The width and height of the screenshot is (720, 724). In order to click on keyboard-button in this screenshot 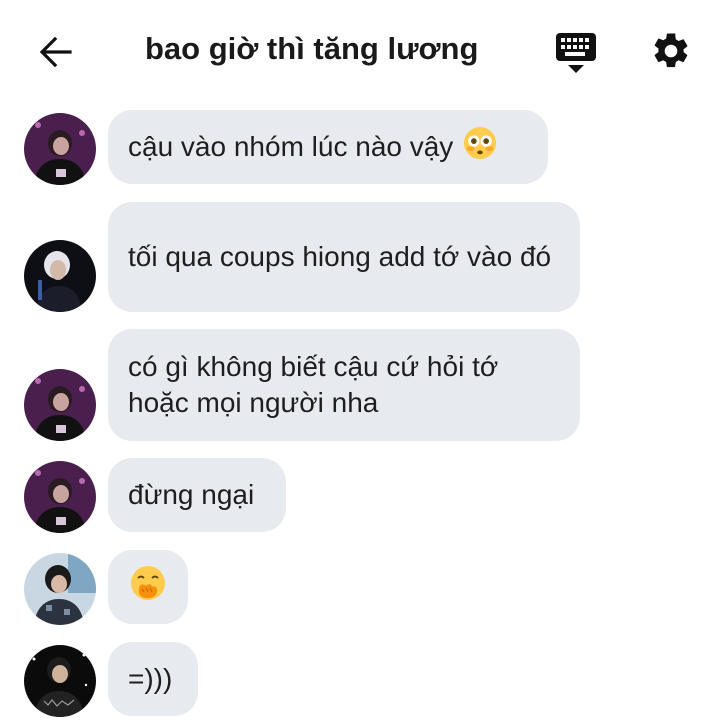, I will do `click(576, 53)`.